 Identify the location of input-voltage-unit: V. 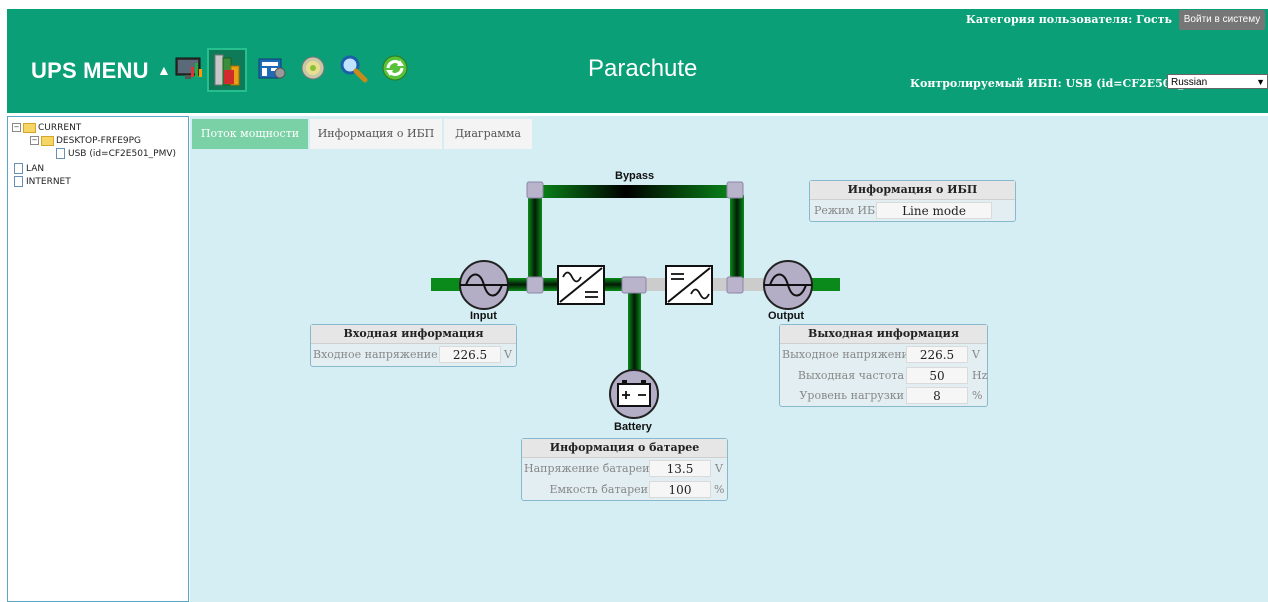
(508, 354).